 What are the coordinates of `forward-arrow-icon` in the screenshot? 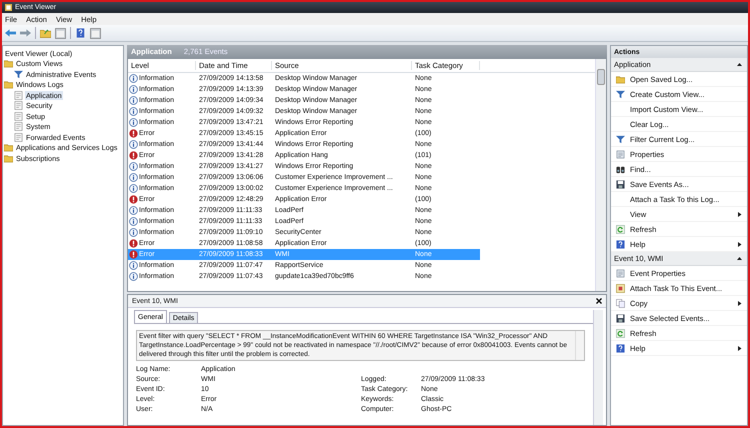 It's located at (25, 33).